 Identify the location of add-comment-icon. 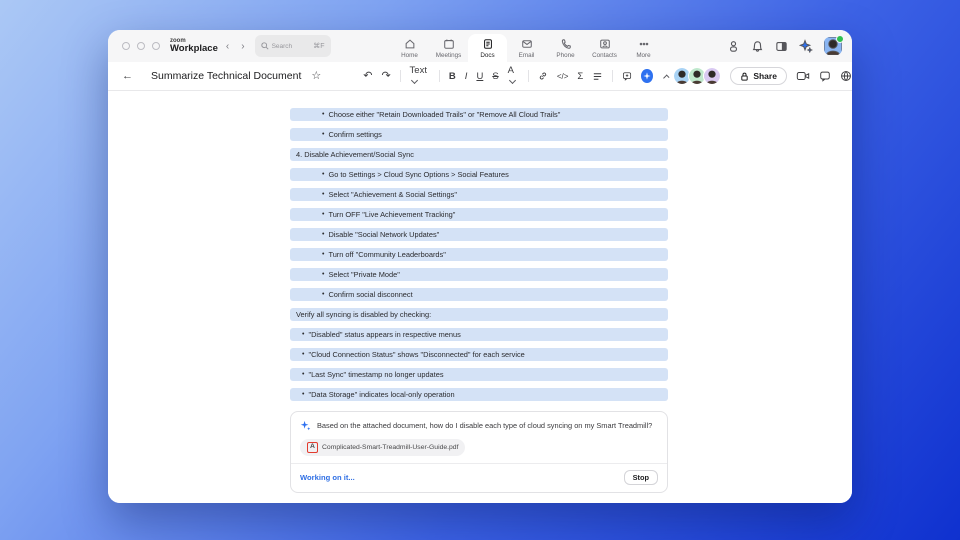
(627, 76).